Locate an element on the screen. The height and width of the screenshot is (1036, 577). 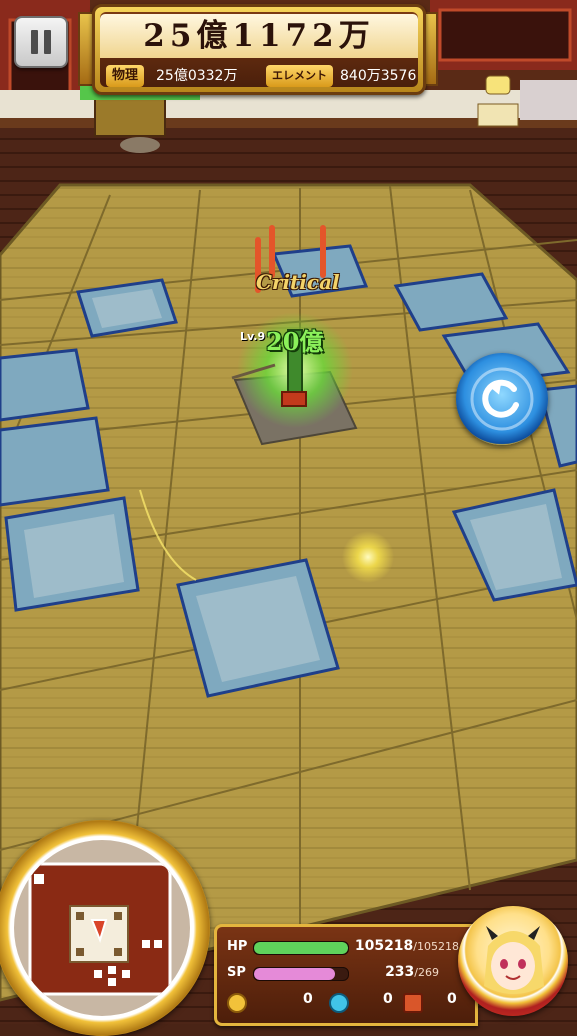
sp-bar is located at coordinates (301, 974).